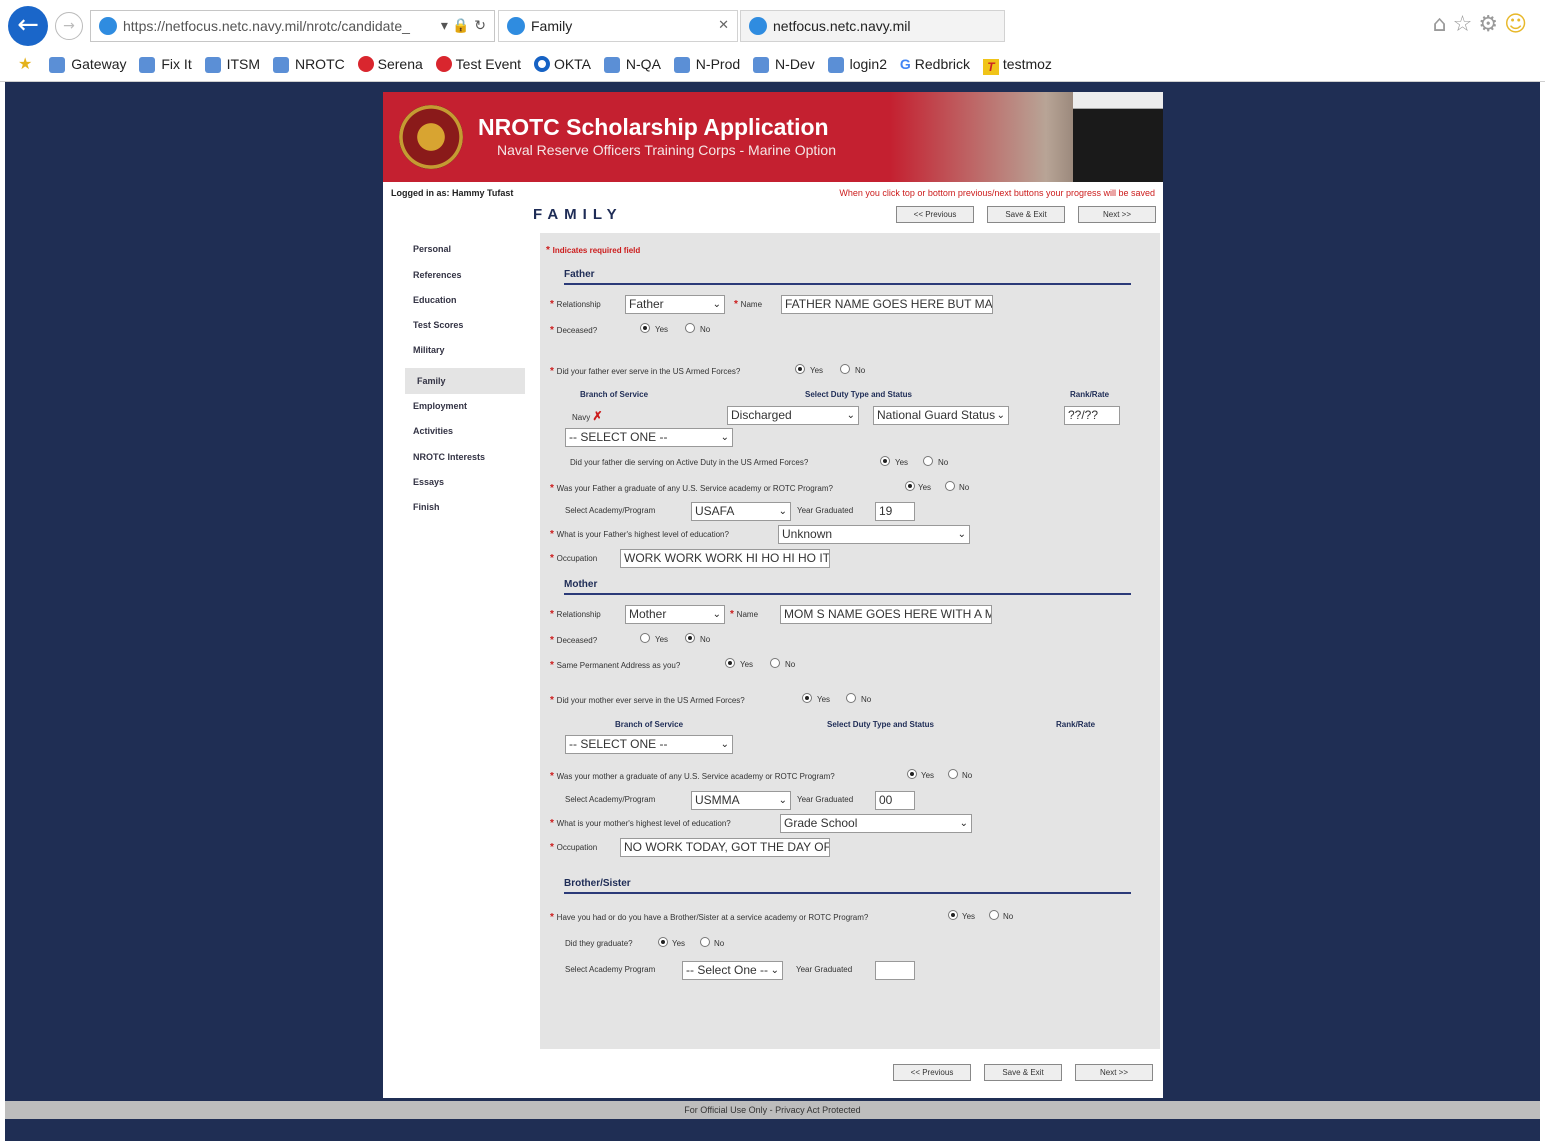  What do you see at coordinates (847, 594) in the screenshot?
I see `section-divider` at bounding box center [847, 594].